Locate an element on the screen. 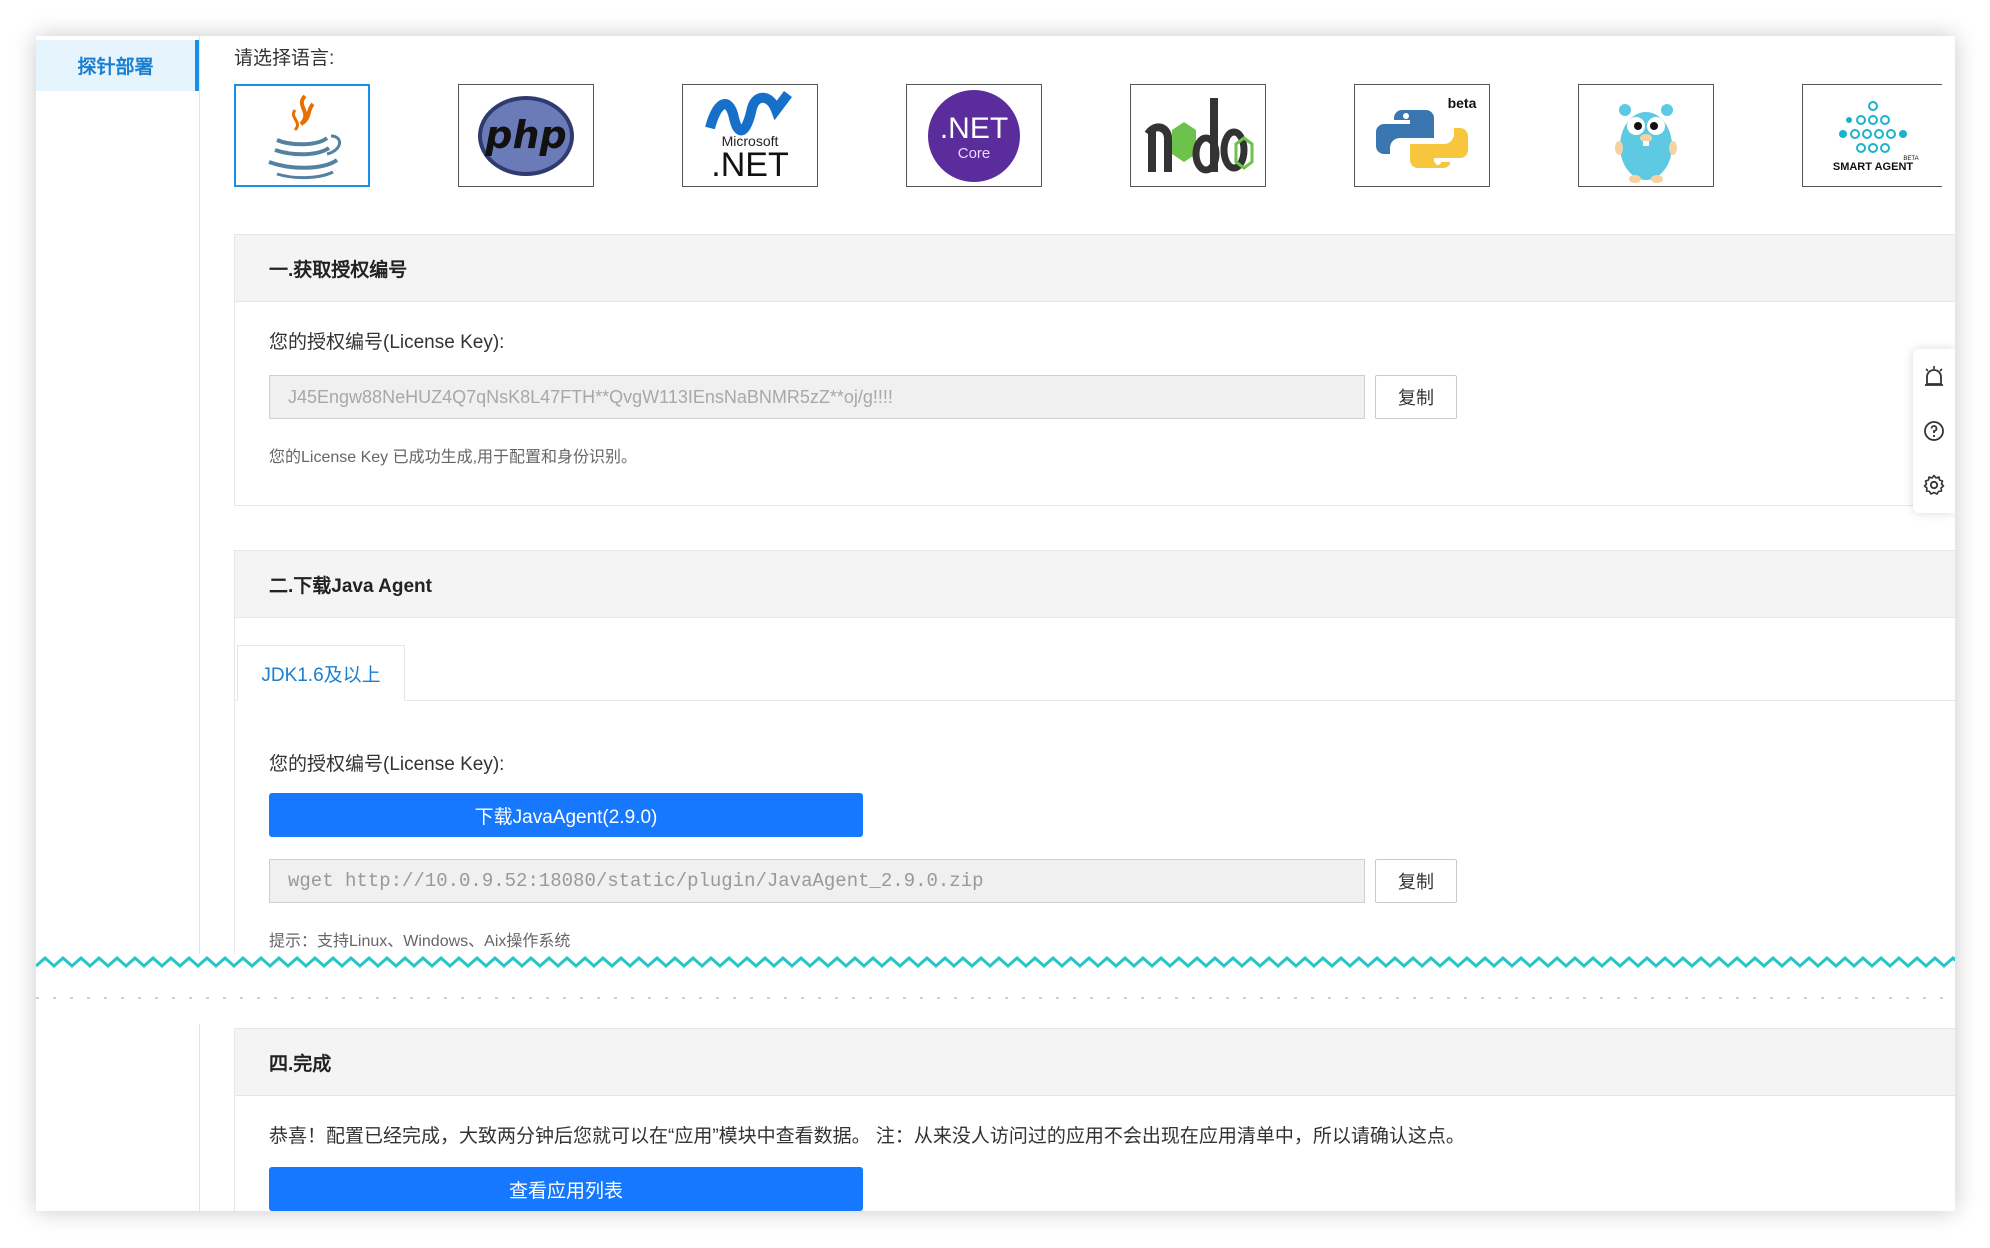 The width and height of the screenshot is (1990, 1248). smart-agent-icon: SMART AGENT BETA is located at coordinates (1875, 136).